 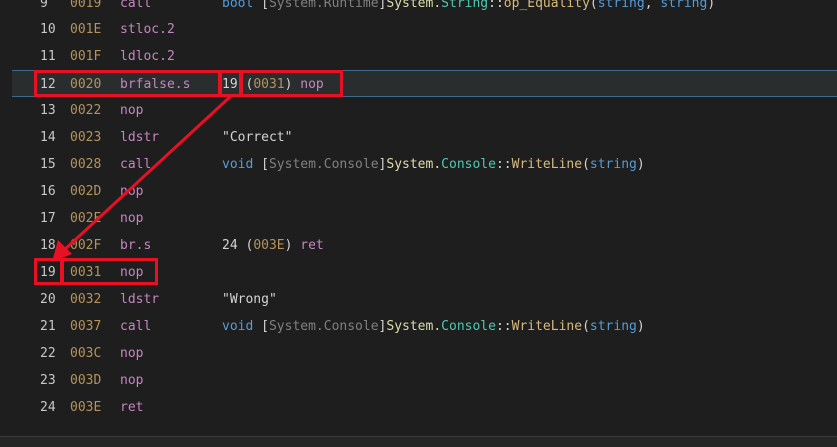 I want to click on code-line: 22 003C nop, so click(x=424, y=353).